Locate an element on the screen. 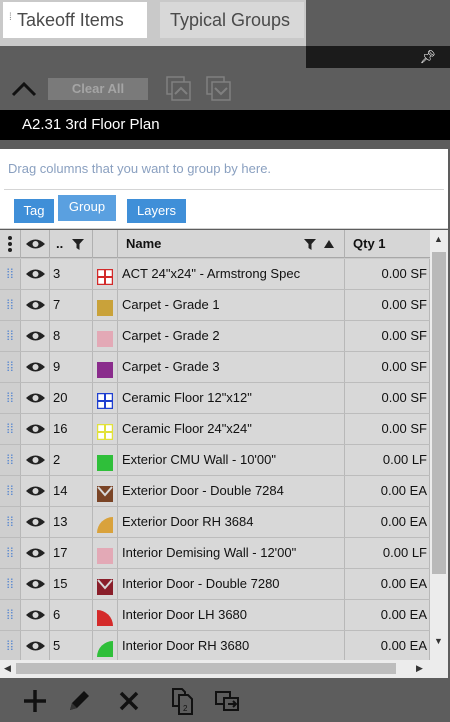 This screenshot has width=450, height=722. tab-bar: ⁞ Takeoff Items Typical Groups is located at coordinates (225, 23).